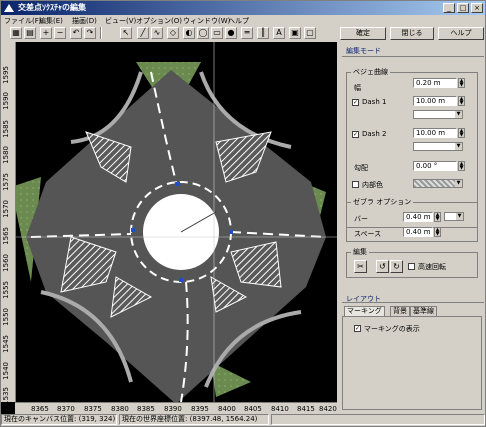 This screenshot has width=486, height=427. Describe the element at coordinates (203, 33) in the screenshot. I see `ellipse-icon: ◯` at that location.